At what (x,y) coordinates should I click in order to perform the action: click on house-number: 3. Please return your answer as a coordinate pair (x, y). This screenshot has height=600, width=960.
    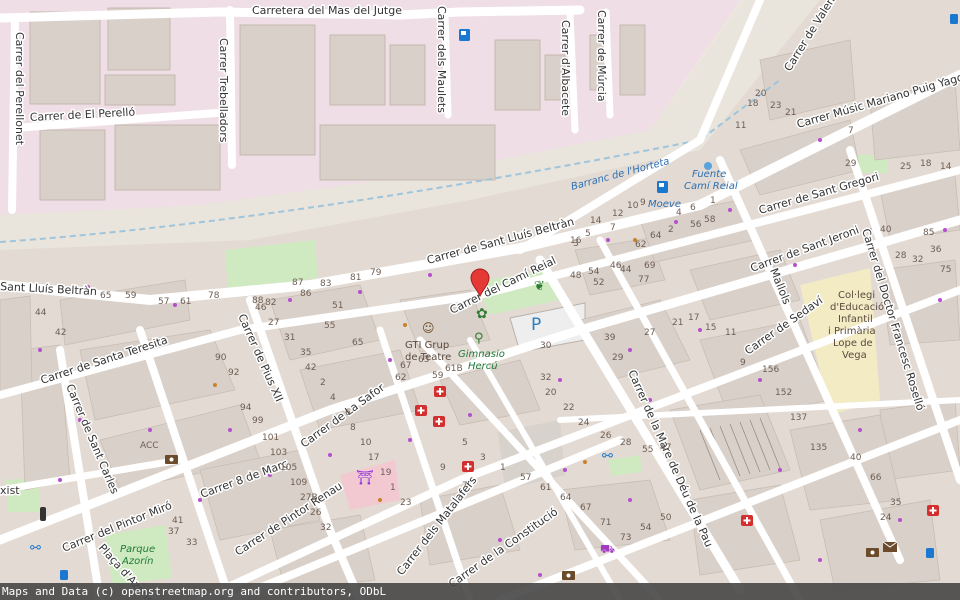
    Looking at the image, I should click on (576, 244).